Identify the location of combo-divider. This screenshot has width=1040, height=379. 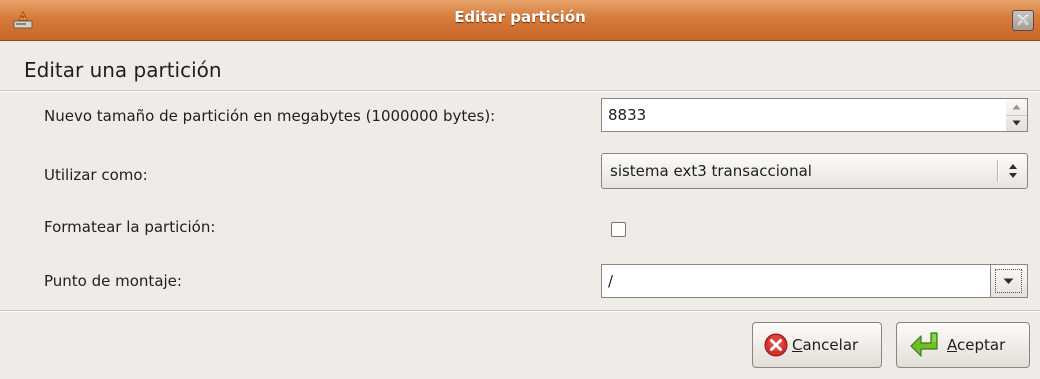
(998, 171).